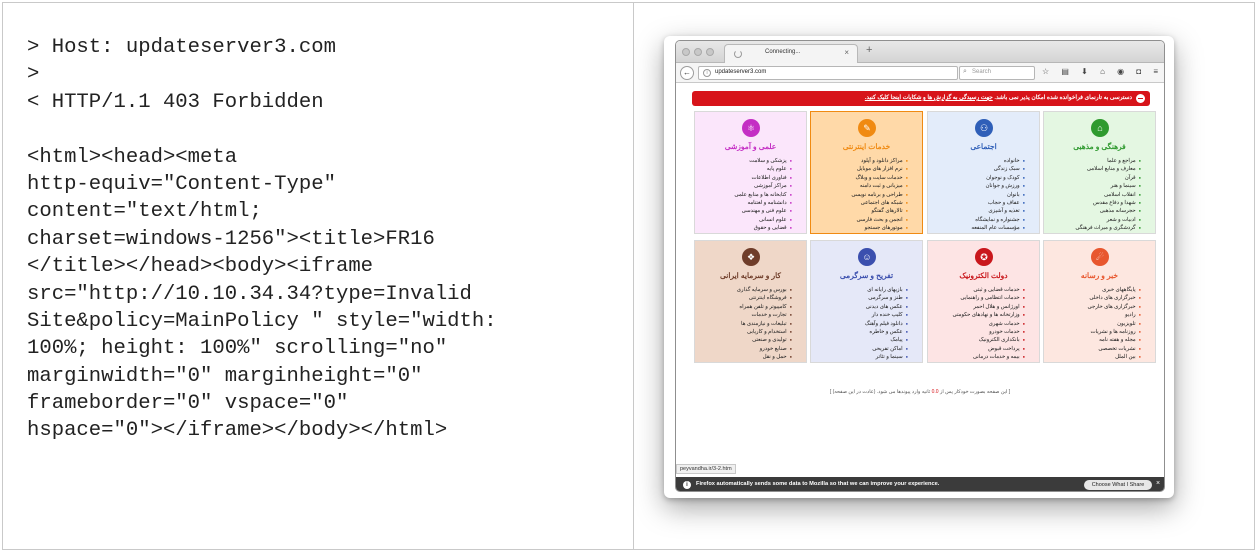 This screenshot has height=552, width=1257. I want to click on maximize-window-icon, so click(710, 52).